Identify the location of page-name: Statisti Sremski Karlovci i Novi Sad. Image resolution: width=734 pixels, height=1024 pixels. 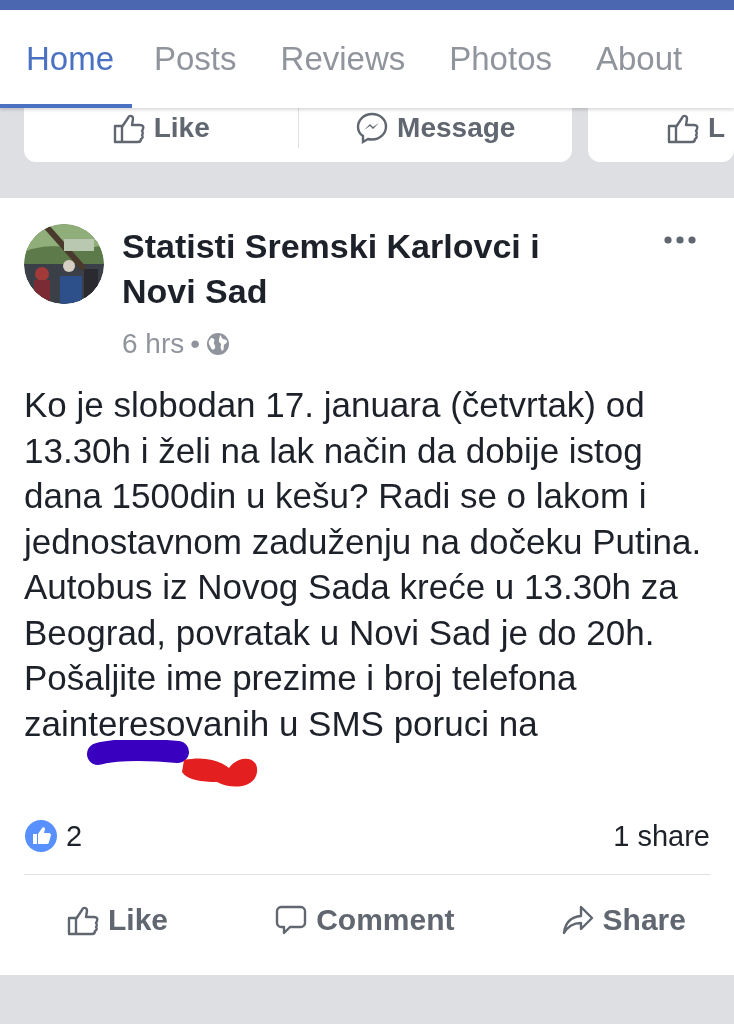
(347, 269).